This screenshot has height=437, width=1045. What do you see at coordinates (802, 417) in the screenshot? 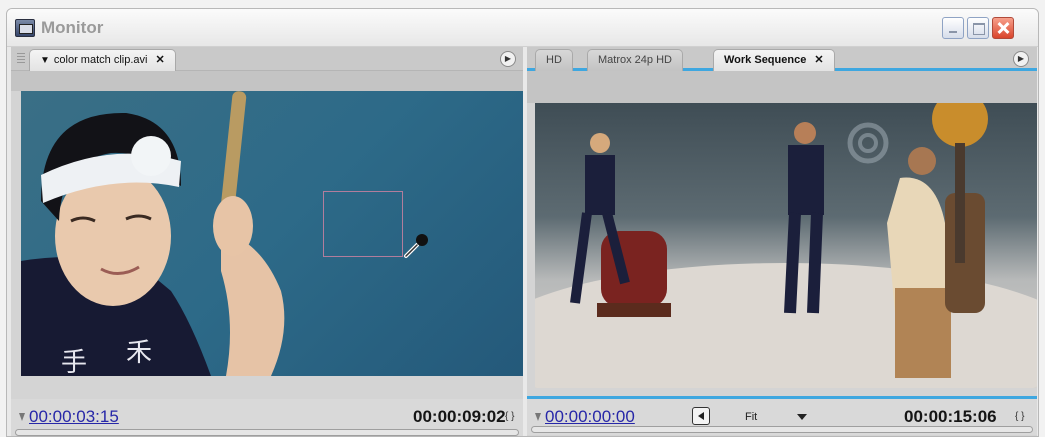
I see `zoom-dropdown-arrow-icon` at bounding box center [802, 417].